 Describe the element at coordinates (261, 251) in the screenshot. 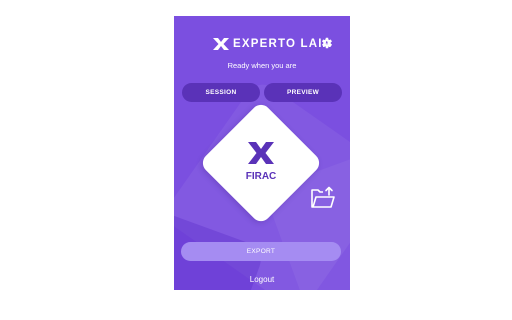

I see `export-button: EXPORT` at that location.